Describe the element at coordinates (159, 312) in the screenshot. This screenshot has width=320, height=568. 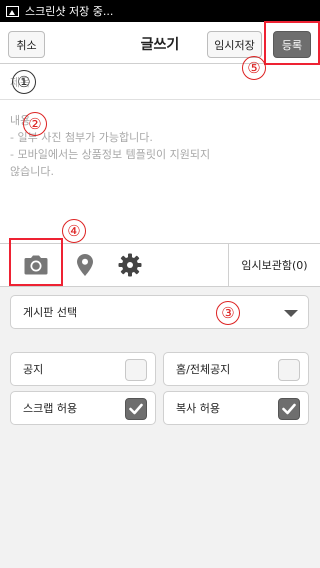
I see `board-select: 게시판 선택` at that location.